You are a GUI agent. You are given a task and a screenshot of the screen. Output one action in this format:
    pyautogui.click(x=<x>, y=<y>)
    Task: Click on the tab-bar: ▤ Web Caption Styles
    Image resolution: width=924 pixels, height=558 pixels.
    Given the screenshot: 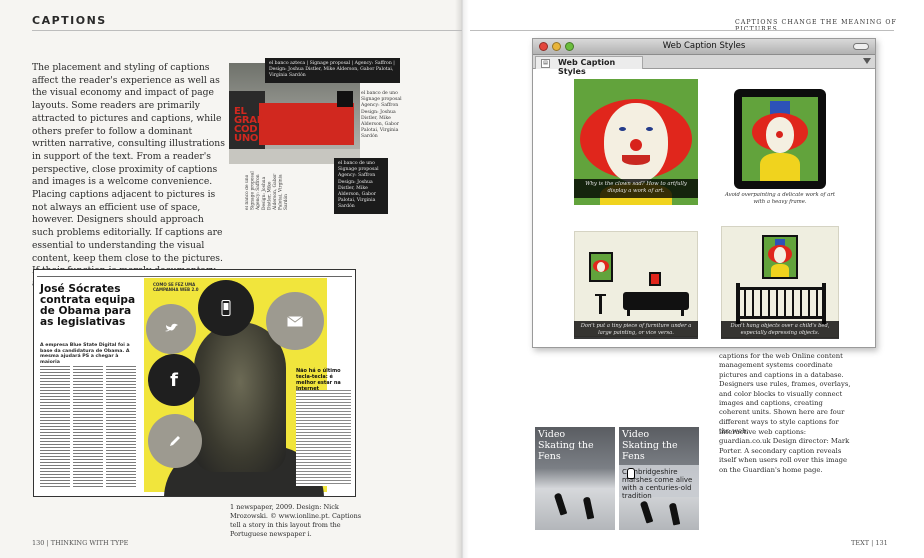 What is the action you would take?
    pyautogui.click(x=704, y=65)
    